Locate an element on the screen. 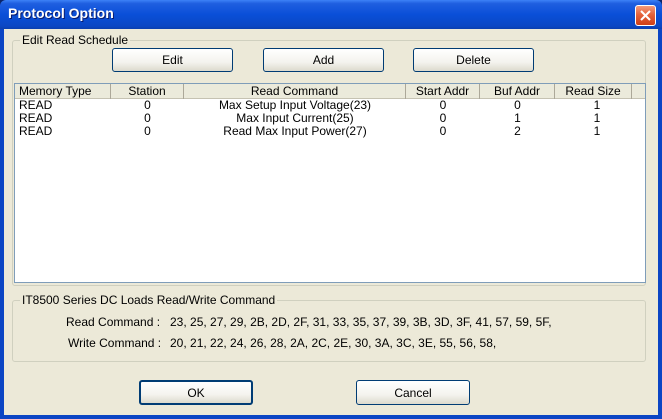 This screenshot has height=419, width=662. cancel-button: Cancel is located at coordinates (413, 392).